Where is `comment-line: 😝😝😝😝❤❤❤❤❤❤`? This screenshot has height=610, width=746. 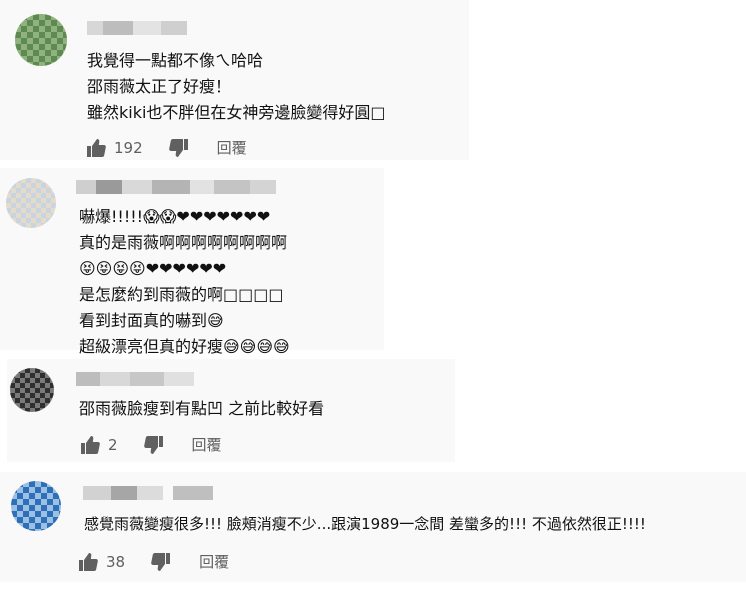
comment-line: 😝😝😝😝❤❤❤❤❤❤ is located at coordinates (153, 268).